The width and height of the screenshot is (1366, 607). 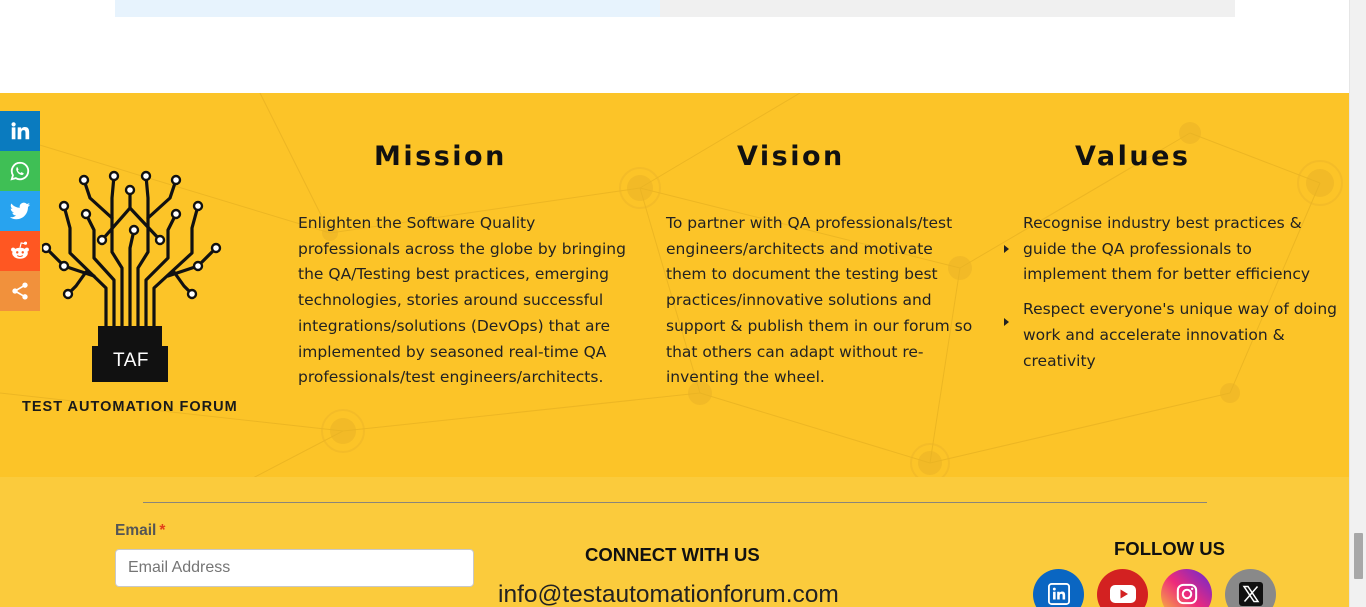 I want to click on share-icon, so click(x=20, y=291).